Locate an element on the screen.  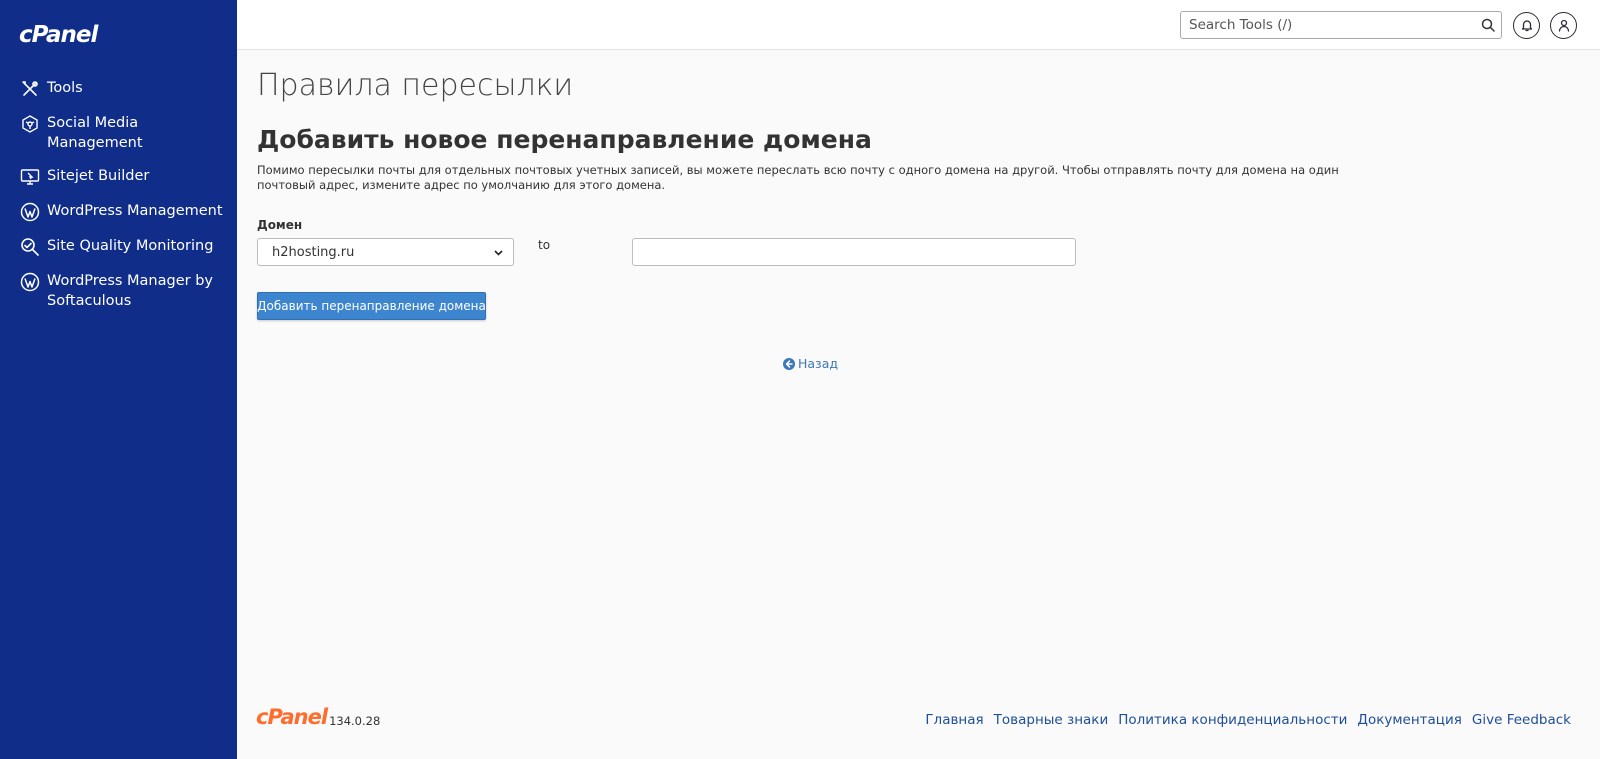
domain-select: h2hosting.ru is located at coordinates (385, 252).